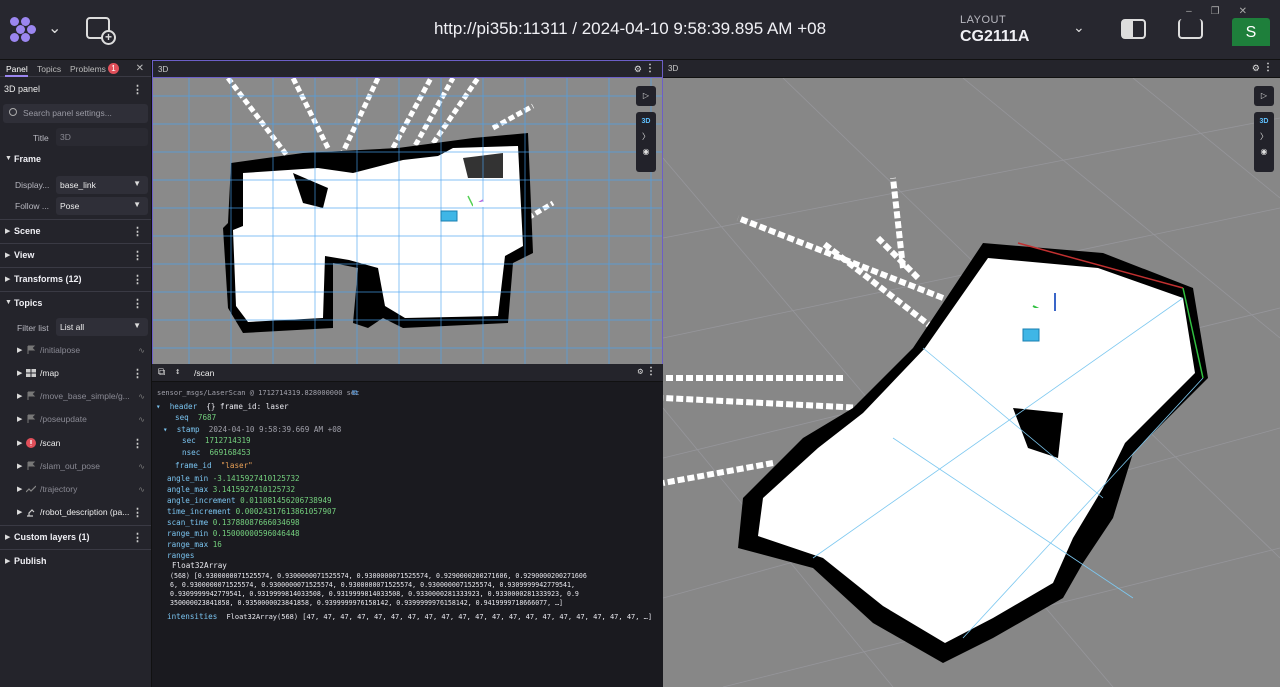 Image resolution: width=1280 pixels, height=687 pixels. What do you see at coordinates (75, 279) in the screenshot?
I see `section-transforms: ▶ Transforms (12) ⋮` at bounding box center [75, 279].